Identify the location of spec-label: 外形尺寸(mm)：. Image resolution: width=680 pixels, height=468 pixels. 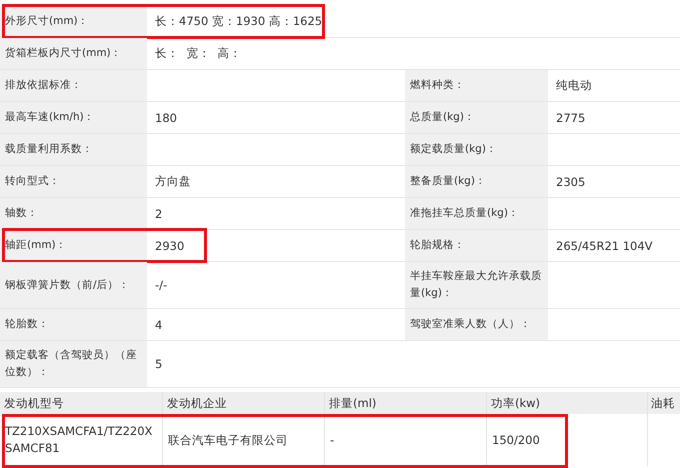
(73, 21).